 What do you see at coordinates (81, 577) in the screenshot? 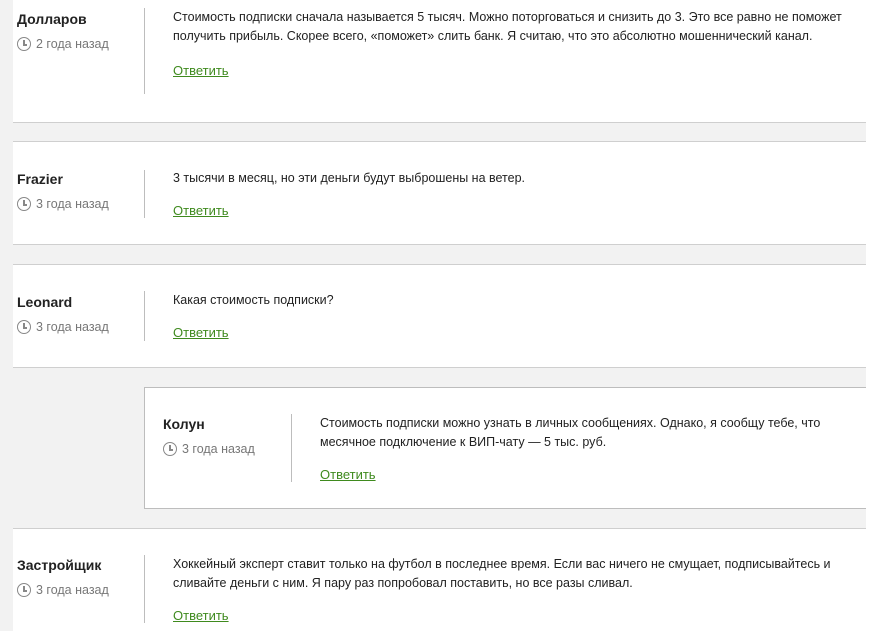
I see `comment-meta: Застройщик 3 года назад` at bounding box center [81, 577].